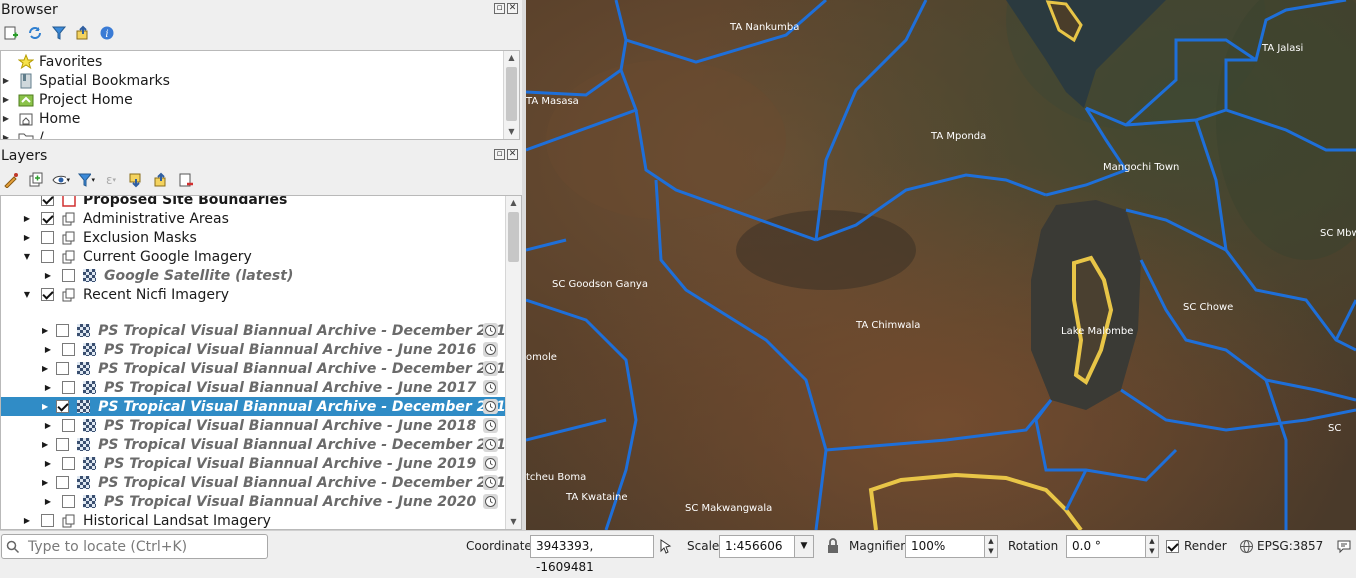  I want to click on filter-icon, so click(59, 33).